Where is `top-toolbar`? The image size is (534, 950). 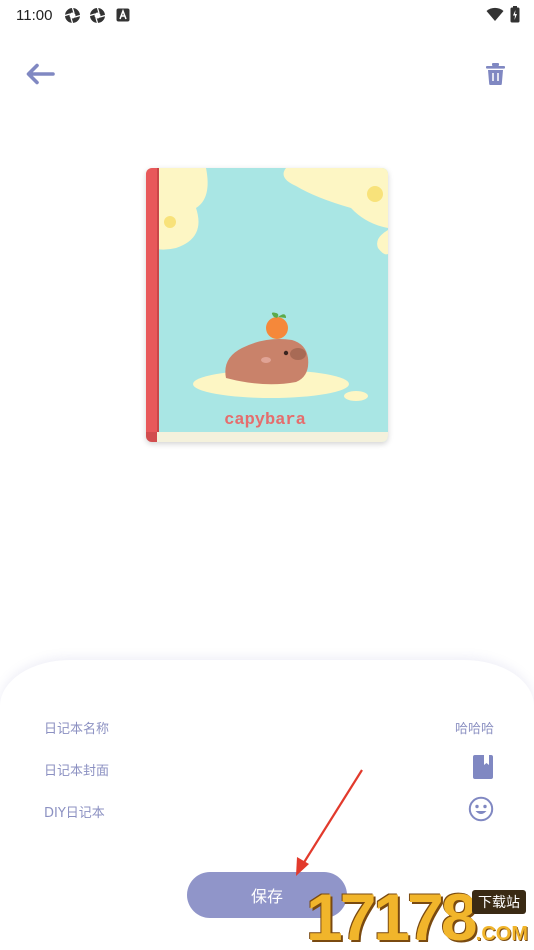 top-toolbar is located at coordinates (267, 76).